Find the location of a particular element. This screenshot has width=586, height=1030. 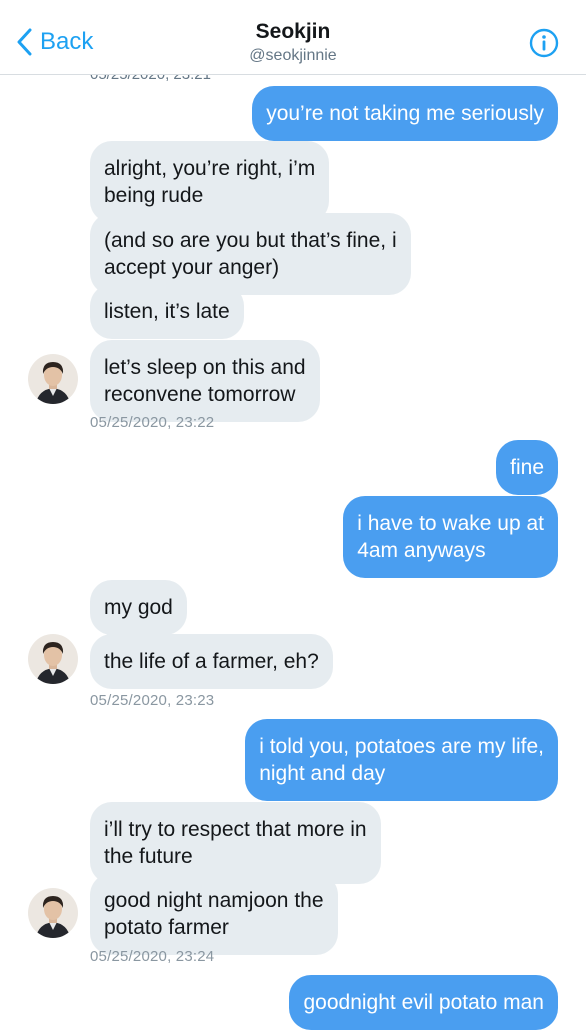

message-incoming: listen, it’s late is located at coordinates (167, 311).